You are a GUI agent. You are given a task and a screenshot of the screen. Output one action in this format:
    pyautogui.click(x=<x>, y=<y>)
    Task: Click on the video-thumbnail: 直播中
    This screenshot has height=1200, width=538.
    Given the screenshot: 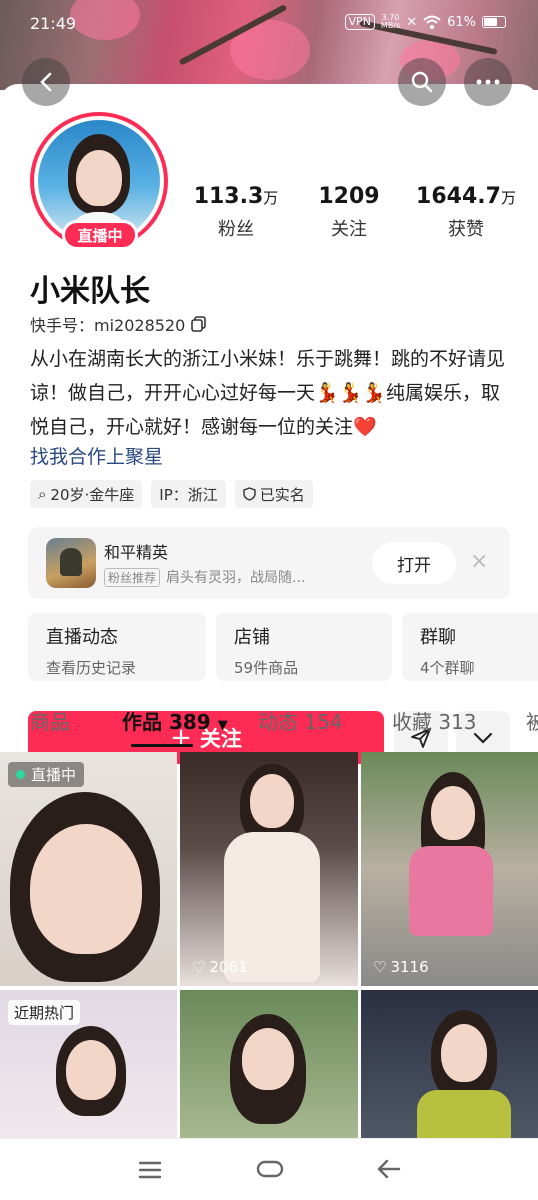 What is the action you would take?
    pyautogui.click(x=88, y=869)
    